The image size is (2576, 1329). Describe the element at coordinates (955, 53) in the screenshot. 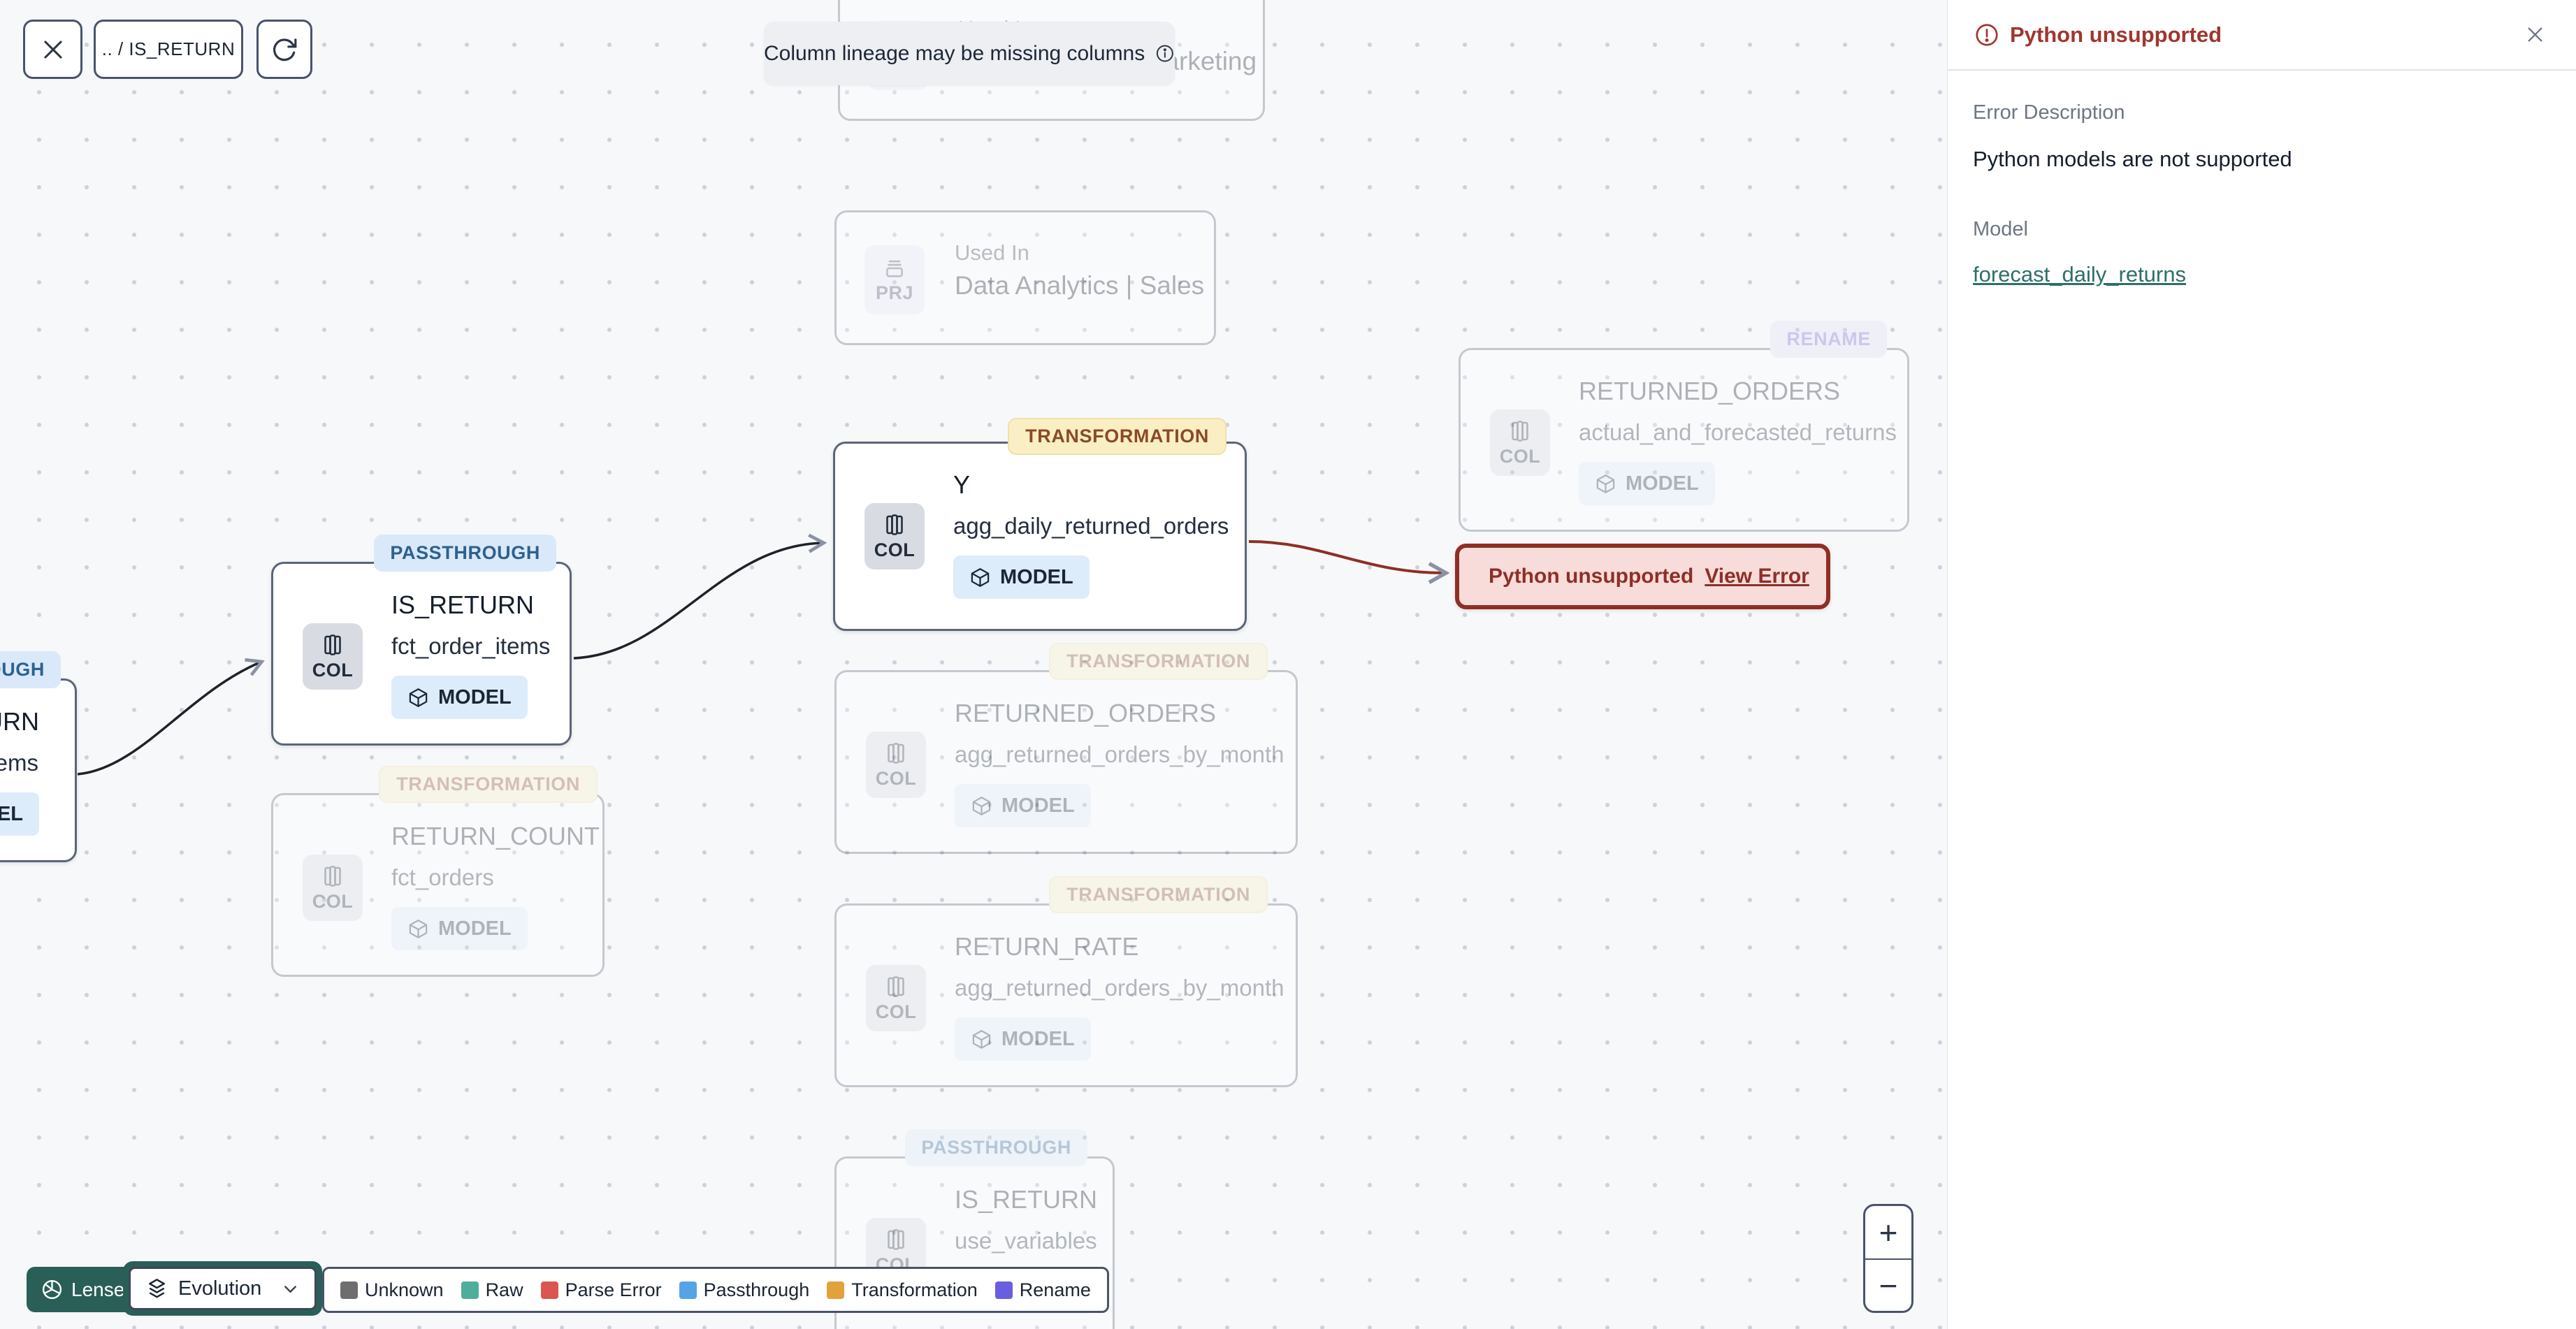

I see `banner-text: Column lineage may be missing columns` at that location.